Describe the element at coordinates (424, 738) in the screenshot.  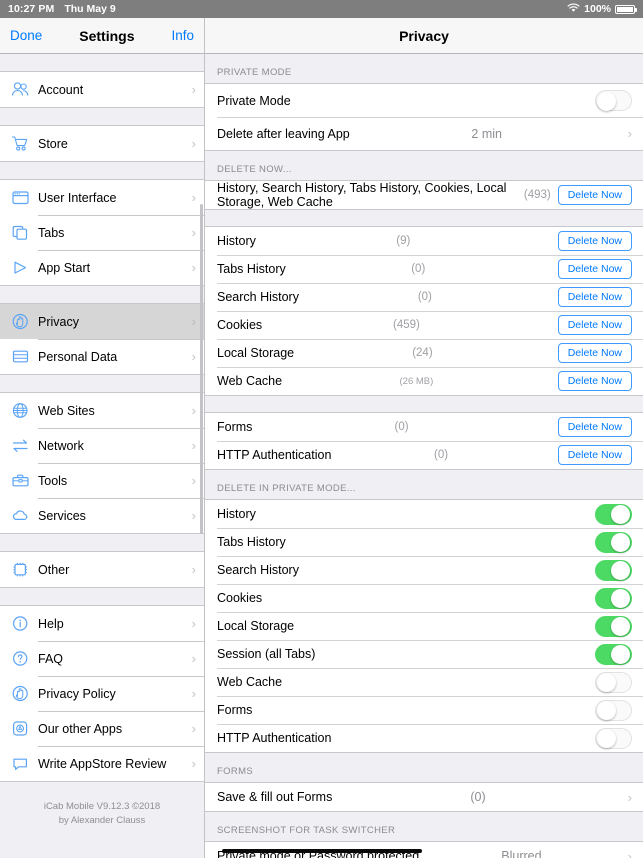
I see `row-private-http-authentication: HTTP Authentication` at that location.